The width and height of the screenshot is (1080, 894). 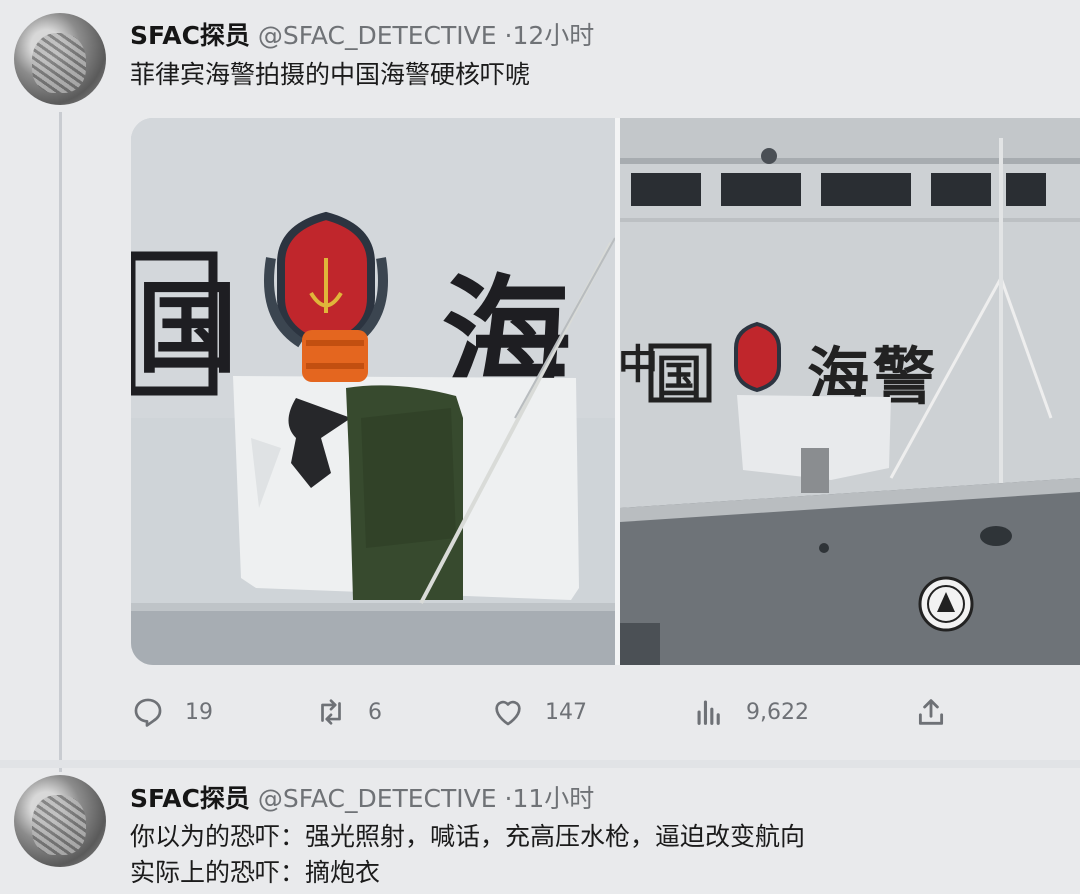 I want to click on reply-count: 19, so click(x=199, y=712).